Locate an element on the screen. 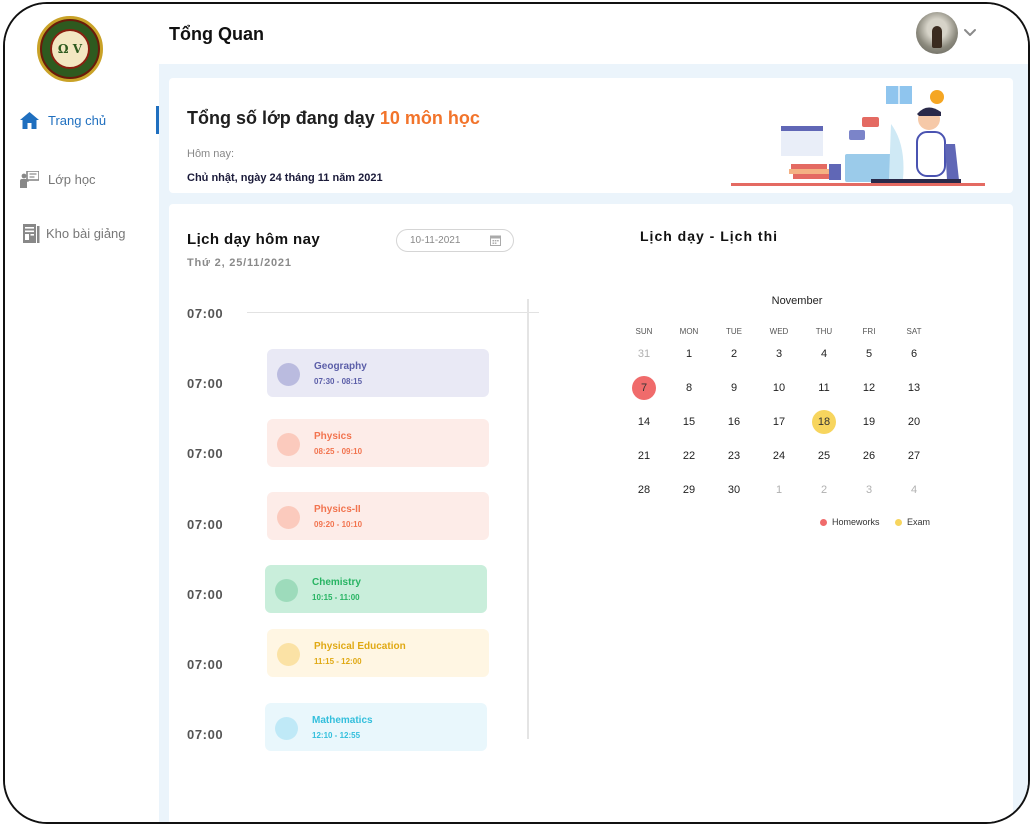  legend-homeworks: Homeworks is located at coordinates (850, 522).